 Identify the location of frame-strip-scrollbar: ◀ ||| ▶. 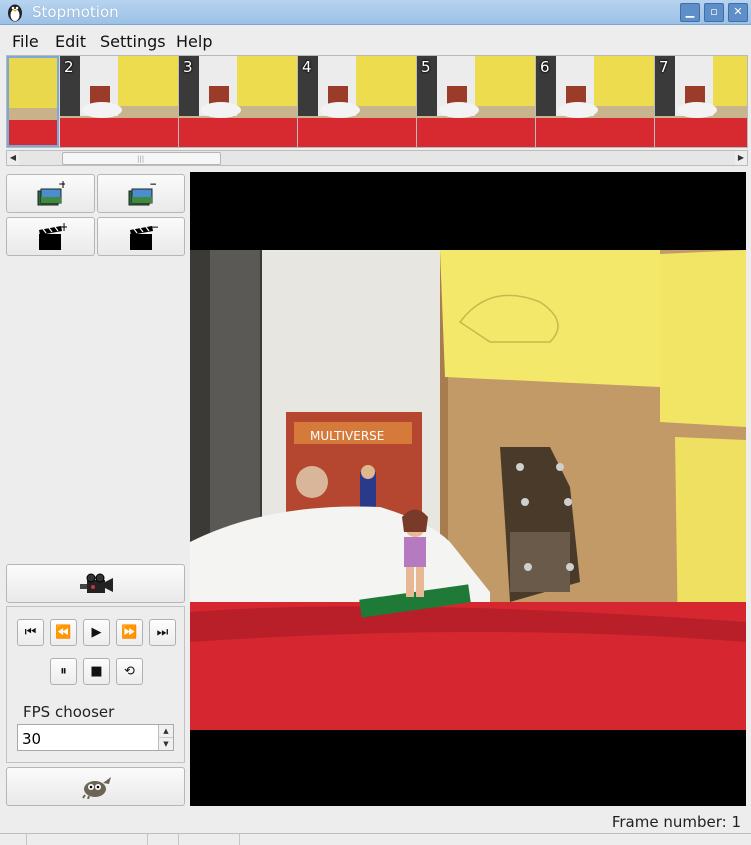
(377, 158).